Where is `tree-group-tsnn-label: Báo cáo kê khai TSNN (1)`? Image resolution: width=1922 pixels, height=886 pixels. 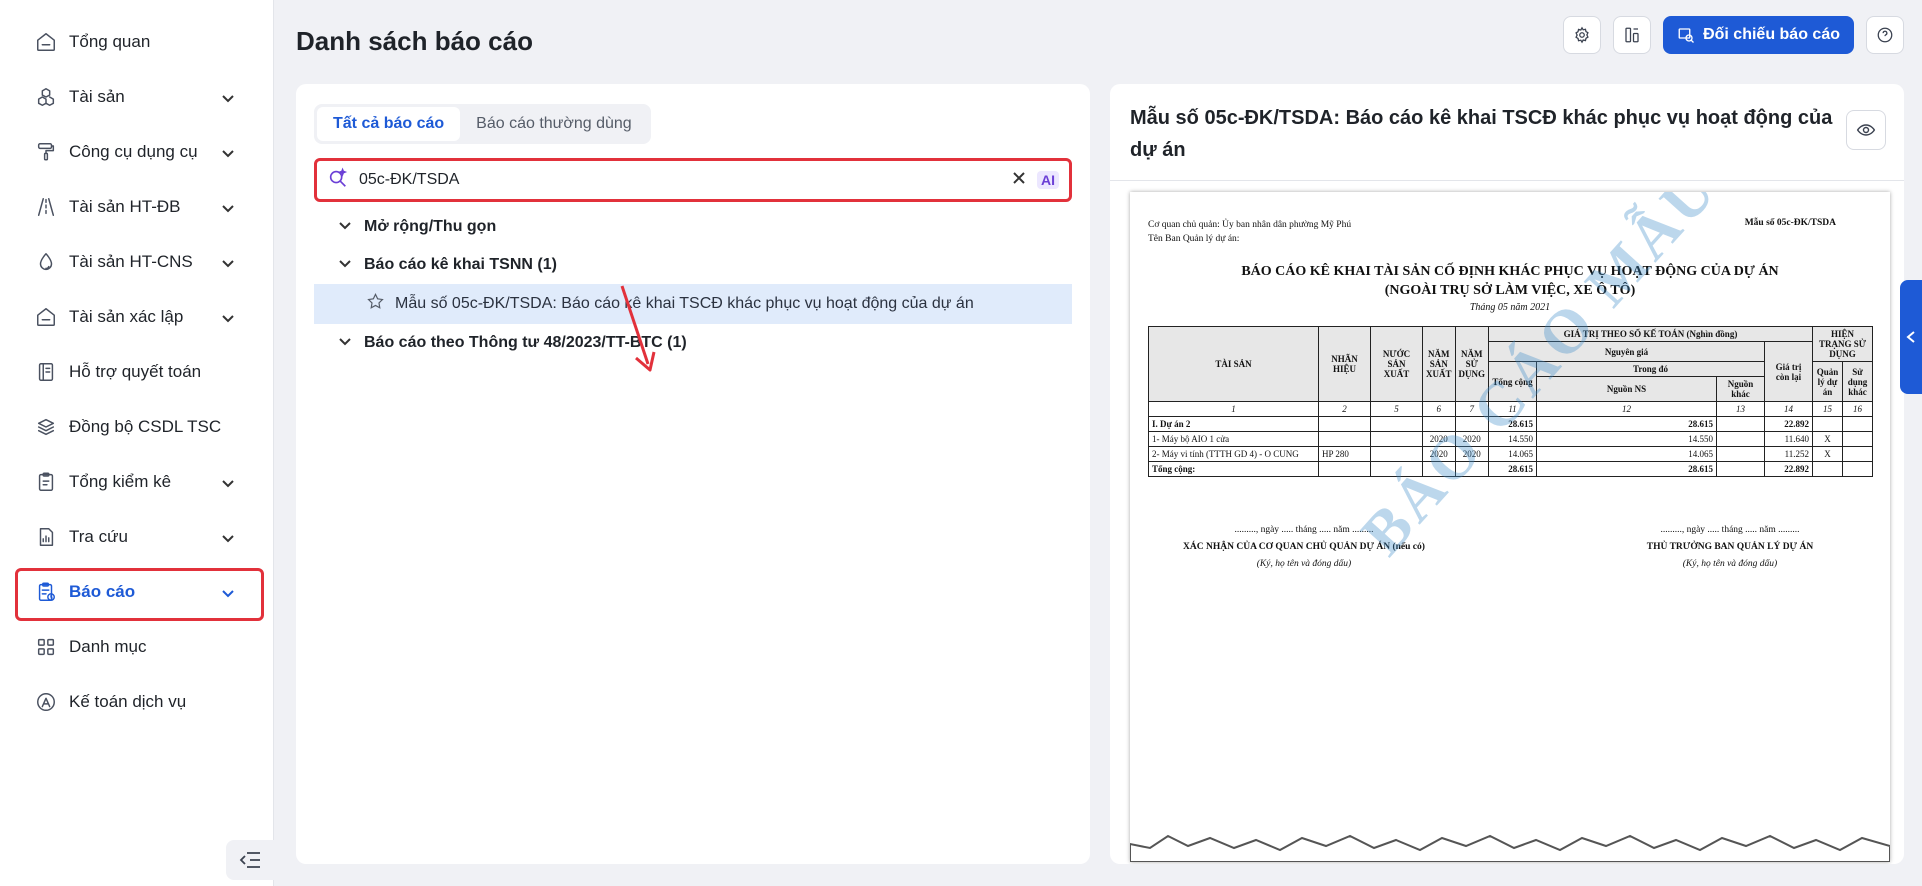
tree-group-tsnn-label: Báo cáo kê khai TSNN (1) is located at coordinates (460, 264).